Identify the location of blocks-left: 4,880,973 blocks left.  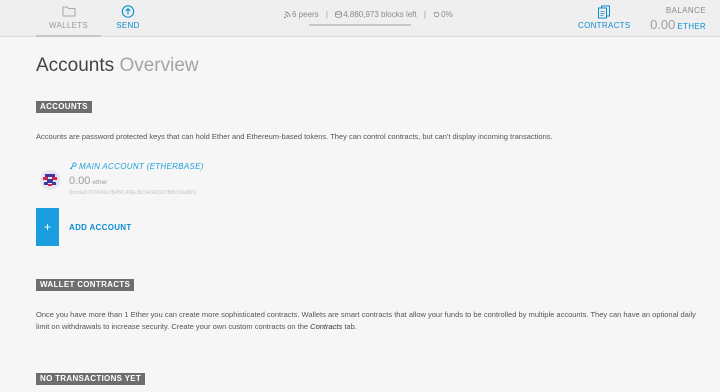
(380, 14).